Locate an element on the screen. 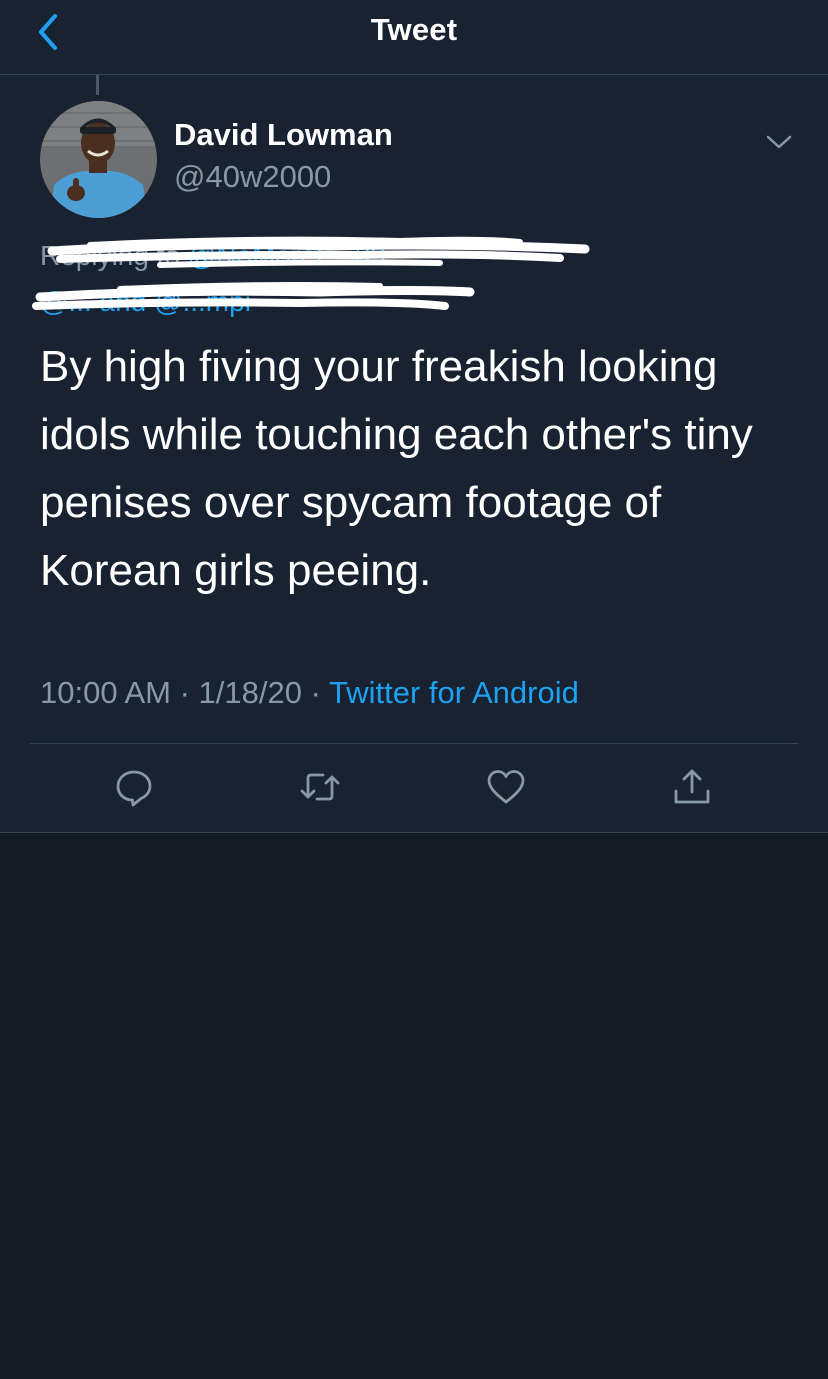 The height and width of the screenshot is (1379, 828). chevron-down-icon is located at coordinates (779, 142).